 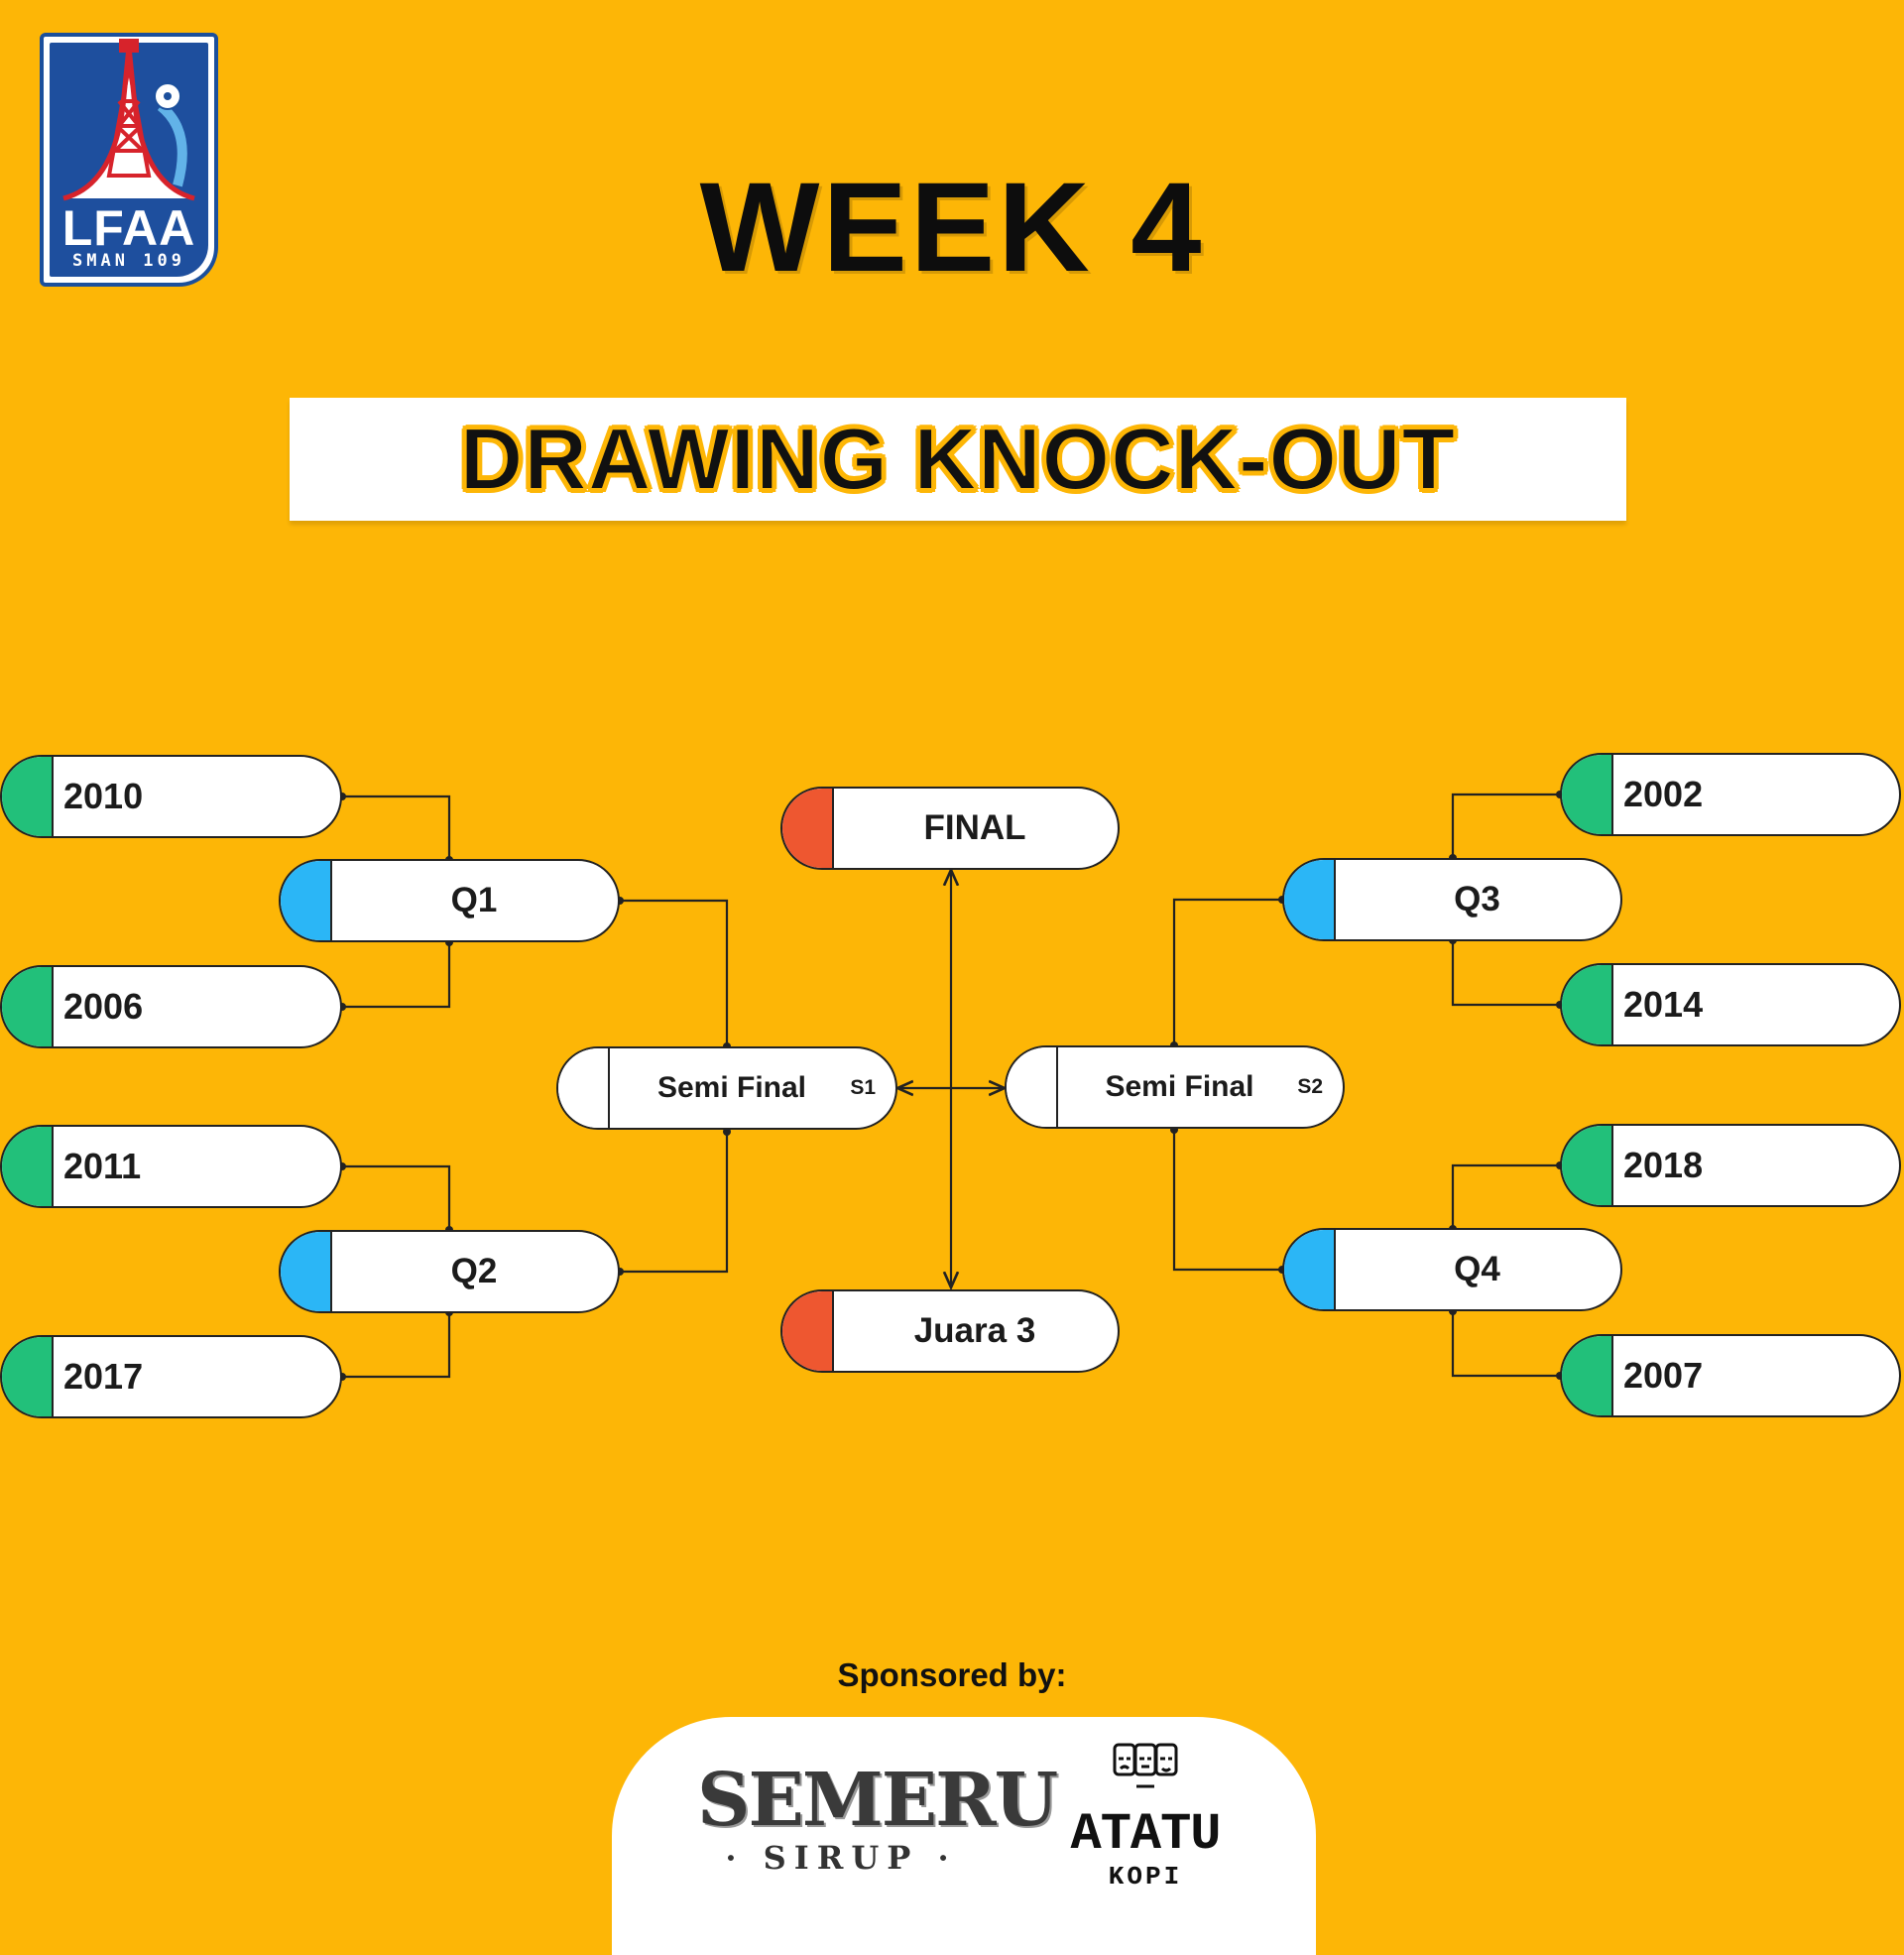 I want to click on semi-tag: S1, so click(x=863, y=1088).